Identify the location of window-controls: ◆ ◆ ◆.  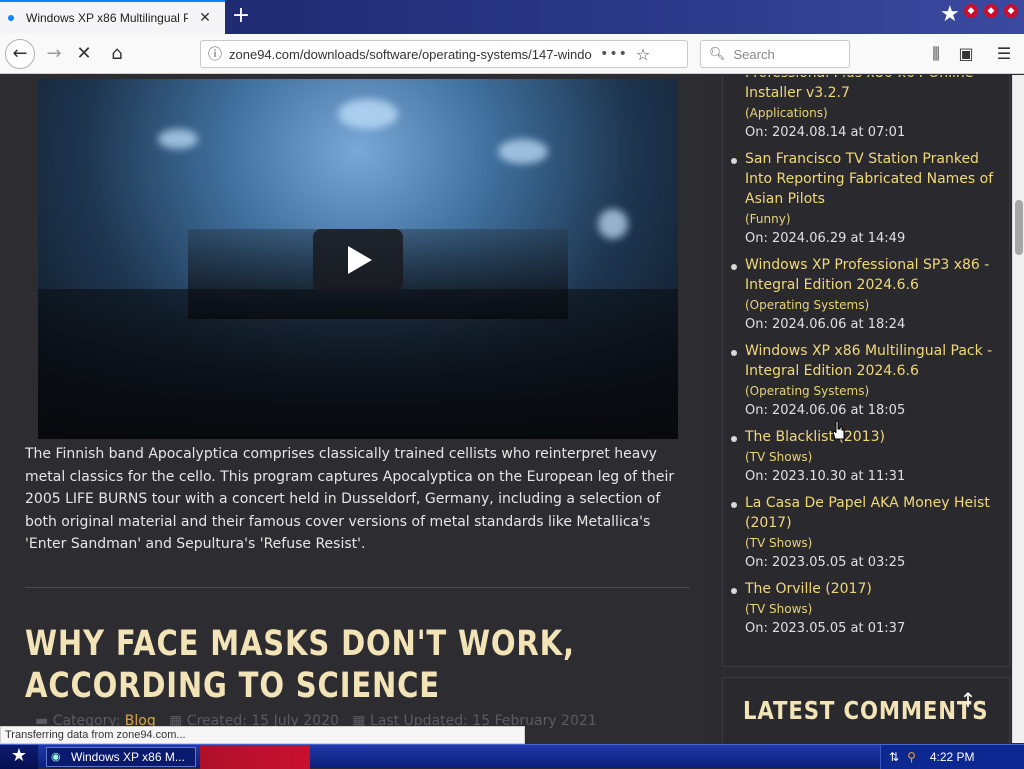
(991, 11).